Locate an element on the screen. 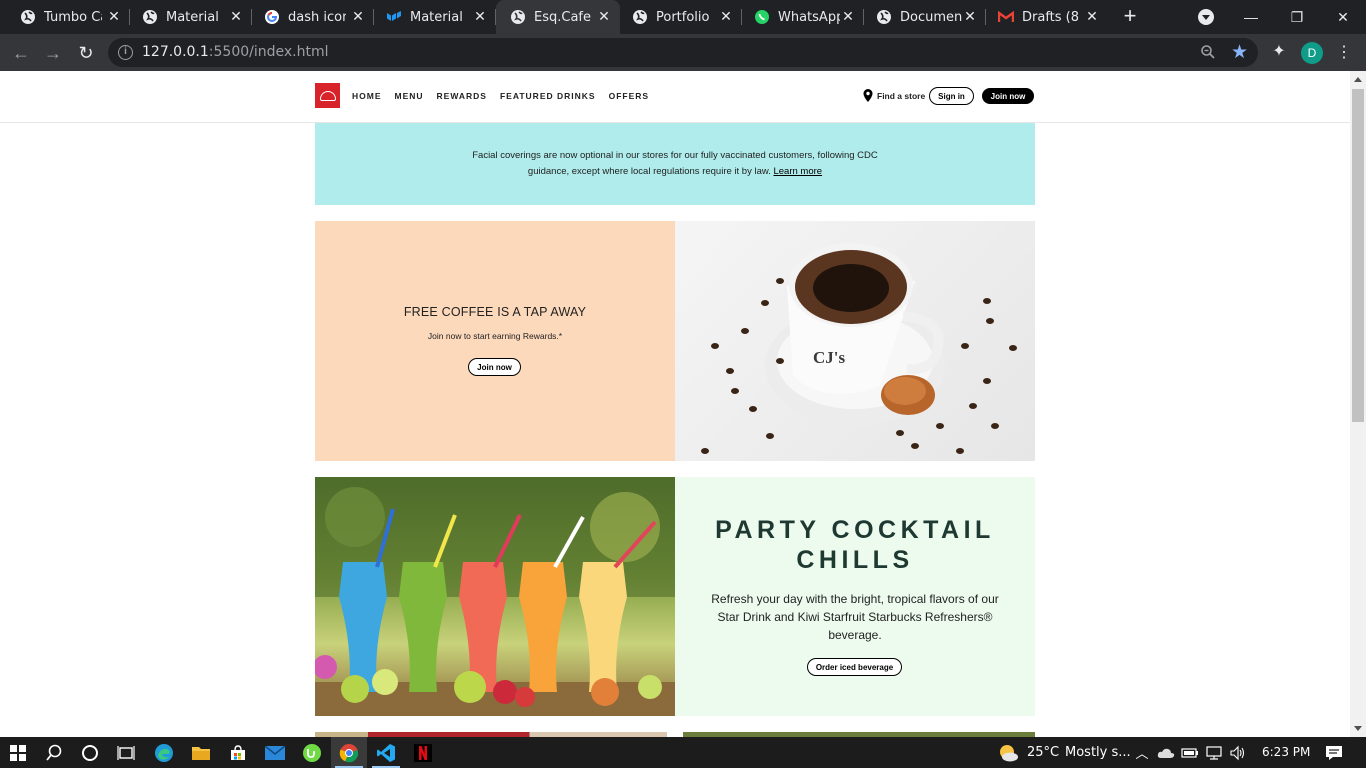 This screenshot has width=1366, height=768. find-store-link: Find a store is located at coordinates (894, 95).